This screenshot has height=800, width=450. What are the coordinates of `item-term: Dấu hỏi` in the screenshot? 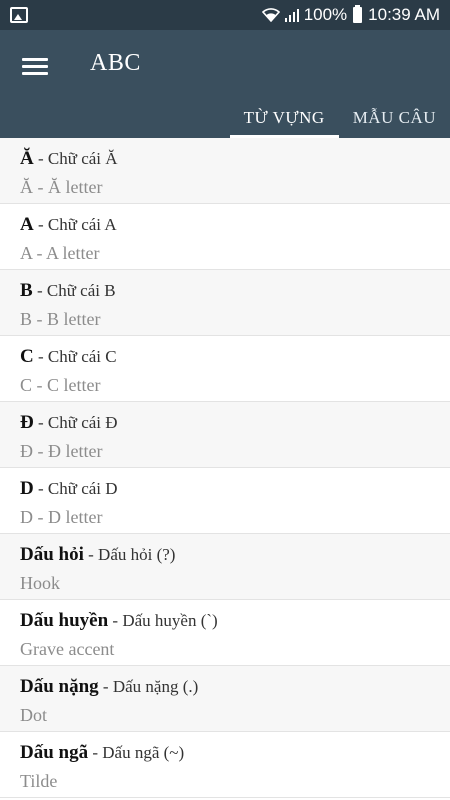 It's located at (52, 554).